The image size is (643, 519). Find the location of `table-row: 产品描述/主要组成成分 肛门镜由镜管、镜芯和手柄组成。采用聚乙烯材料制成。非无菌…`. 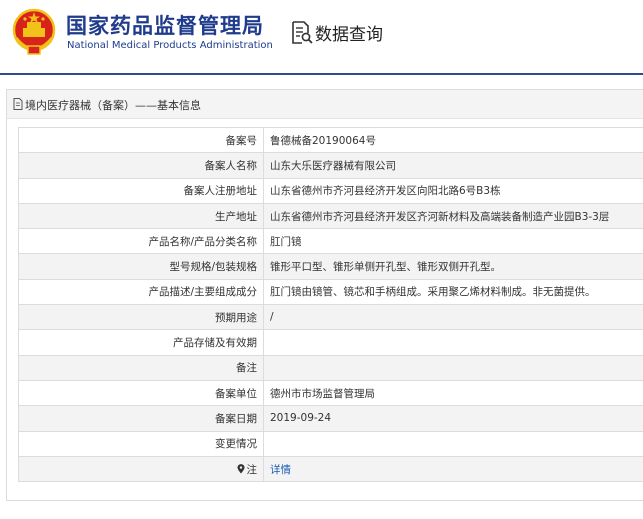

table-row: 产品描述/主要组成成分 肛门镜由镜管、镜芯和手柄组成。采用聚乙烯材料制成。非无菌… is located at coordinates (330, 292).